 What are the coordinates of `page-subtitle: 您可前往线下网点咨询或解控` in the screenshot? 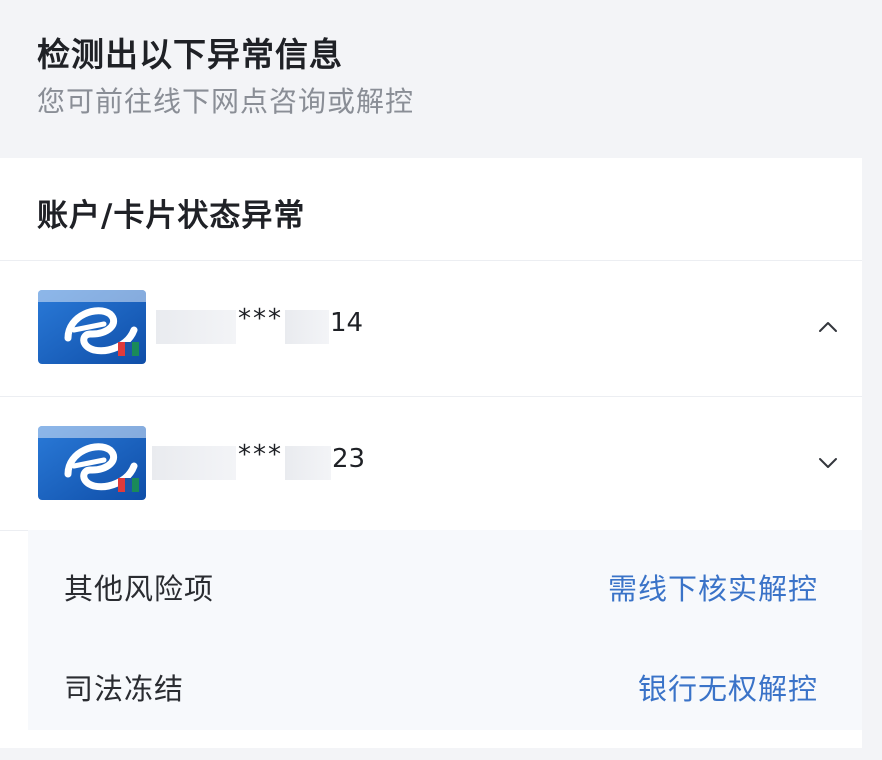 It's located at (226, 101).